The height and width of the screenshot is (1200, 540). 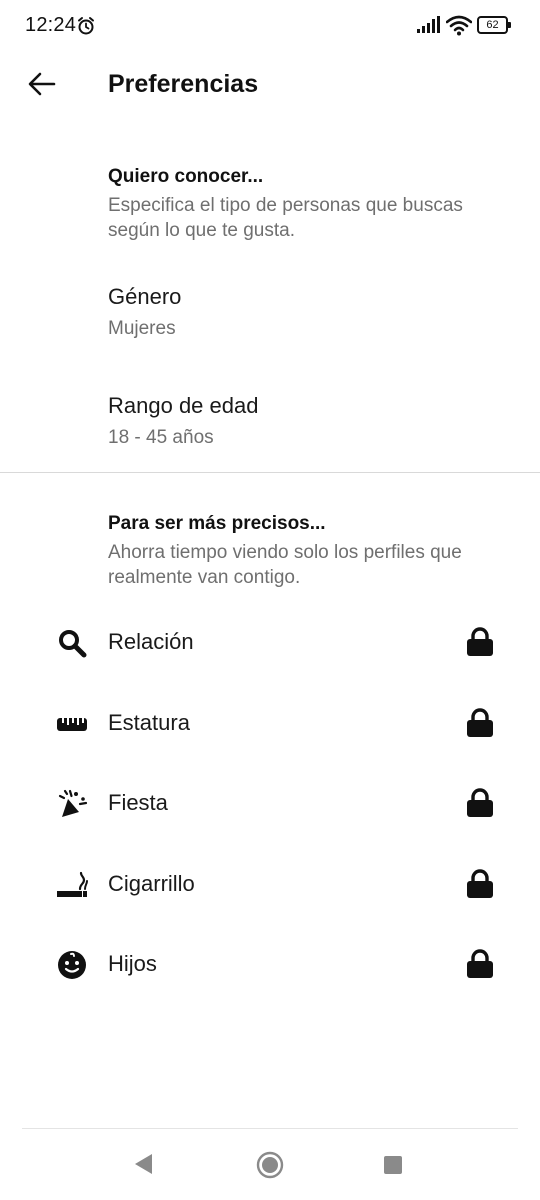 What do you see at coordinates (183, 405) in the screenshot?
I see `preference-label: Rango de edad` at bounding box center [183, 405].